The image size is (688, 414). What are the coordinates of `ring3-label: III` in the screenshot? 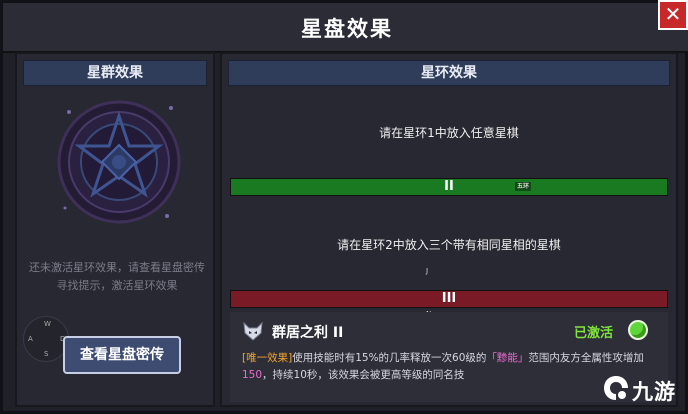 It's located at (449, 298).